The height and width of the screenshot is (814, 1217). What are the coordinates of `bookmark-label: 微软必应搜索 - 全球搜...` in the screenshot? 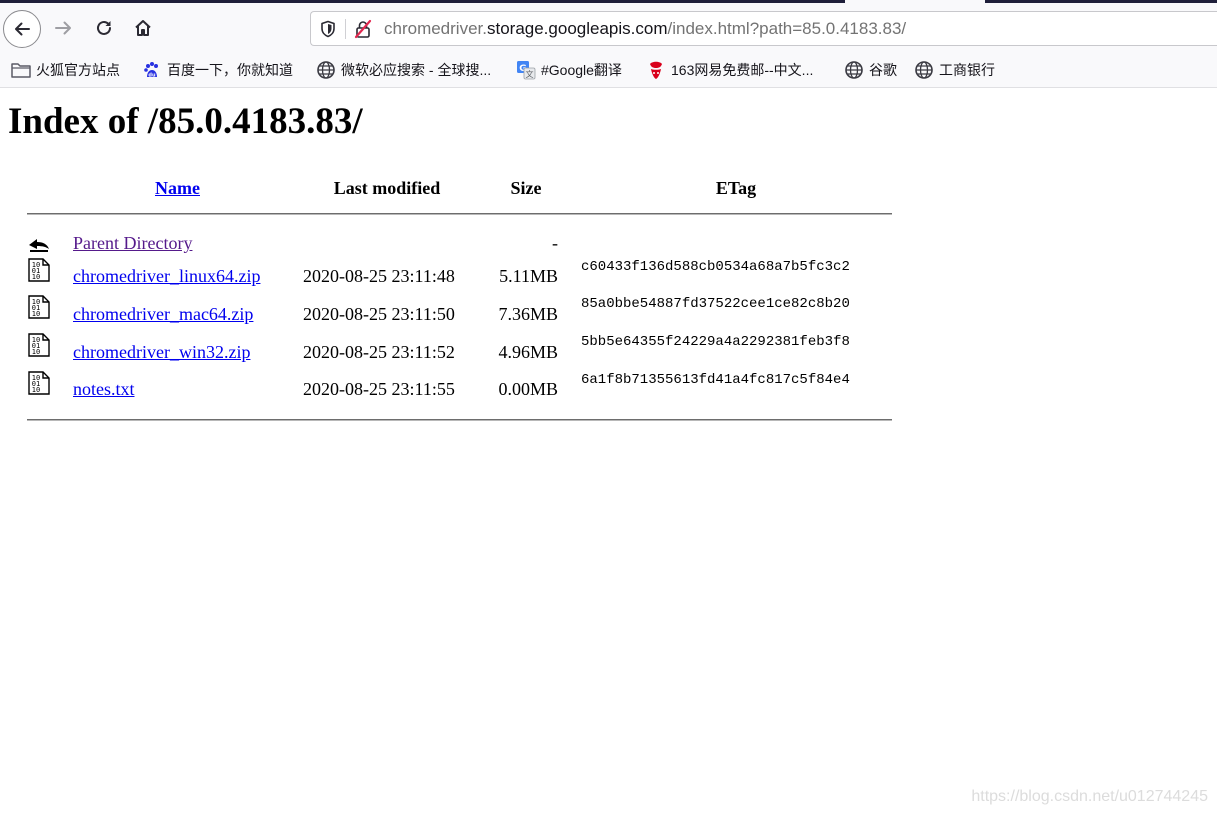 It's located at (416, 70).